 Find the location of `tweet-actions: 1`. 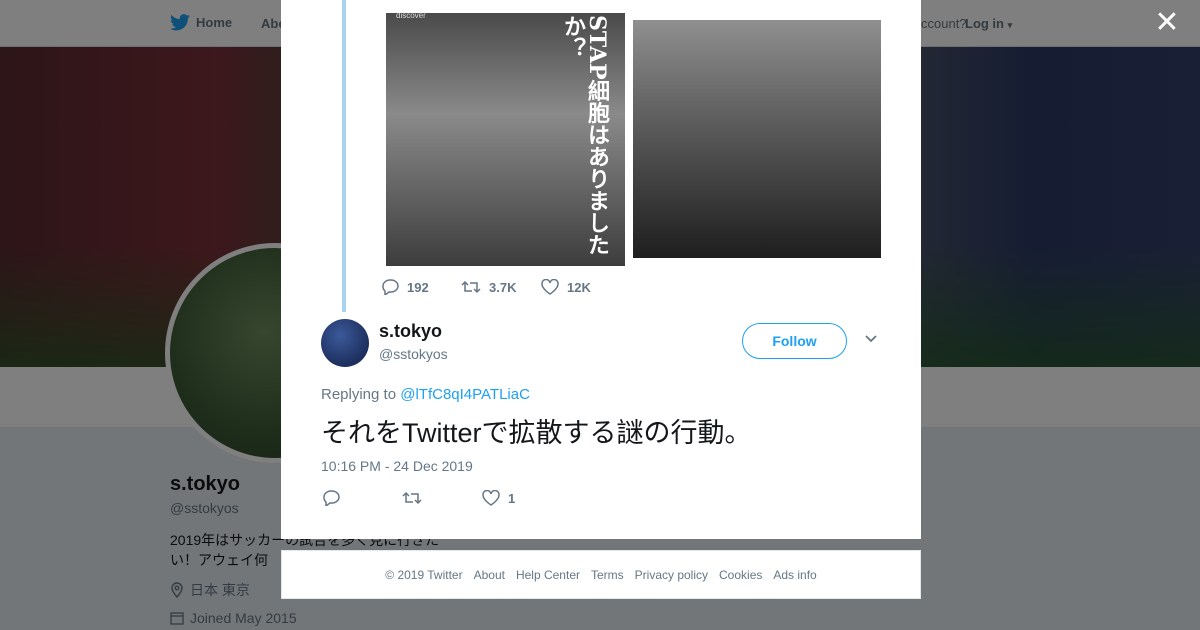

tweet-actions: 1 is located at coordinates (442, 498).